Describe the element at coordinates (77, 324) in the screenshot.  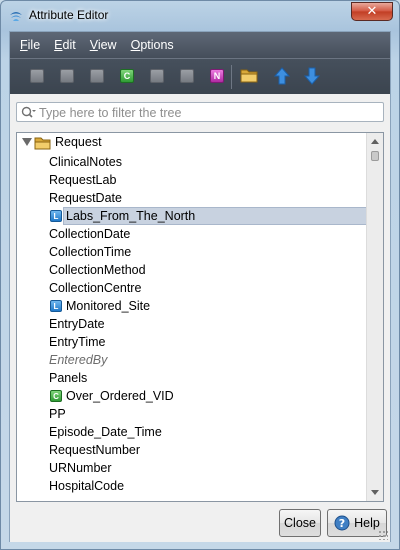
I see `tree-node-label: EntryDate` at that location.